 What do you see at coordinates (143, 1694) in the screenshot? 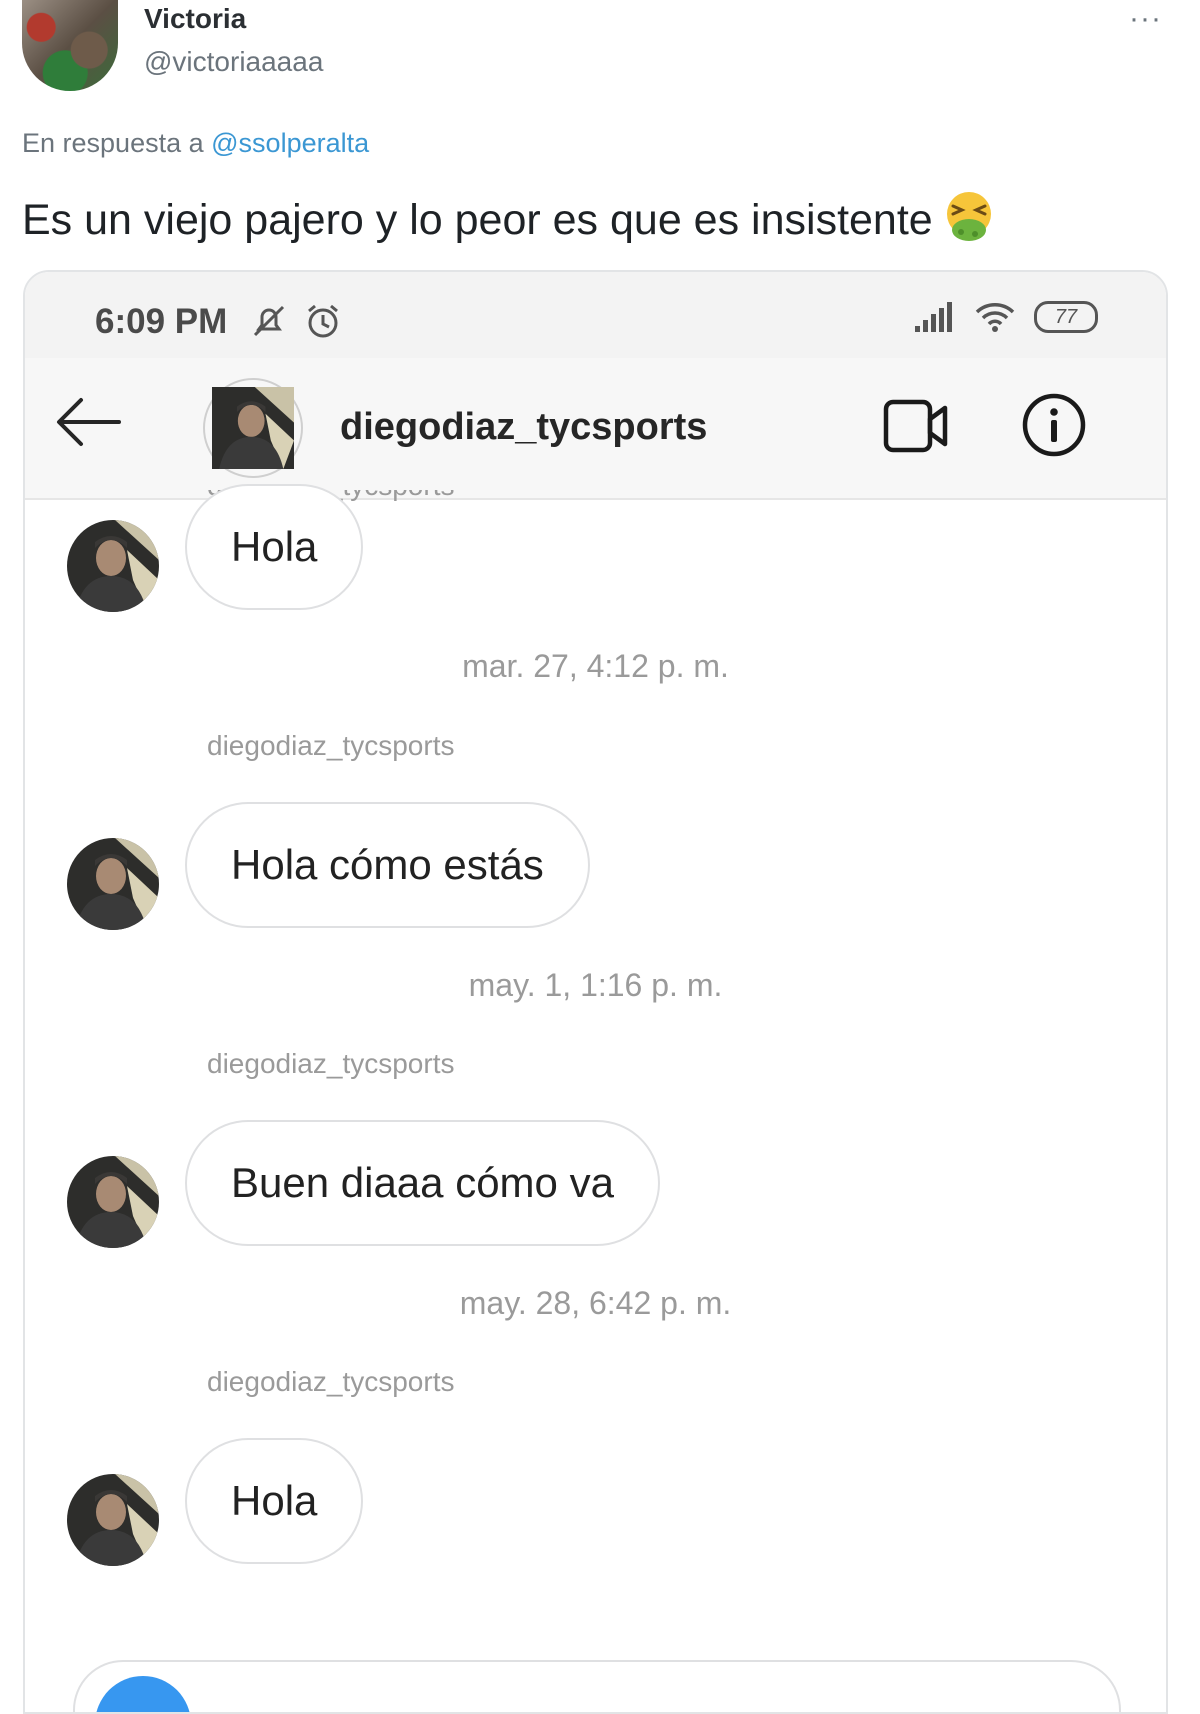
I see `camera-button-icon` at bounding box center [143, 1694].